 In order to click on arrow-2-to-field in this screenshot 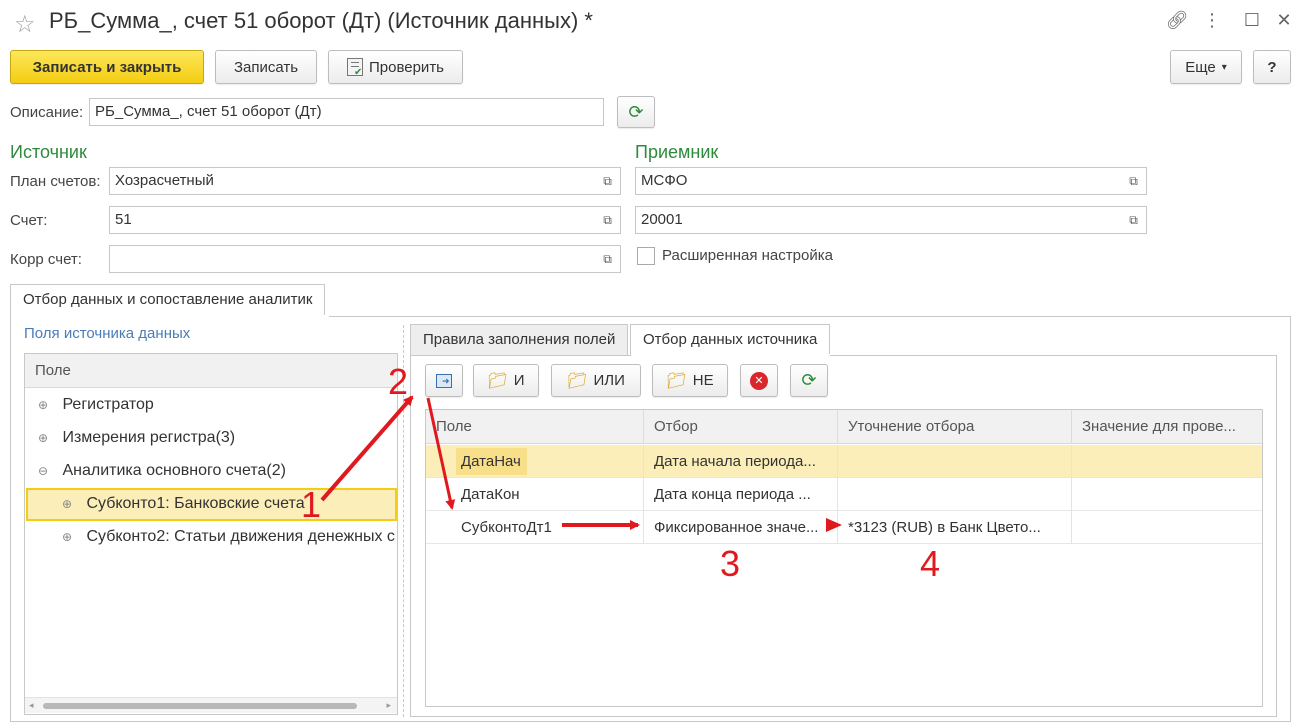, I will do `click(441, 453)`.